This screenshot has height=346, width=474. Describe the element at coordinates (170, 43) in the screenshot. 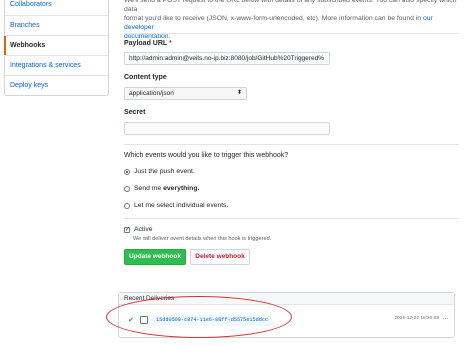

I see `required-marker: *` at that location.